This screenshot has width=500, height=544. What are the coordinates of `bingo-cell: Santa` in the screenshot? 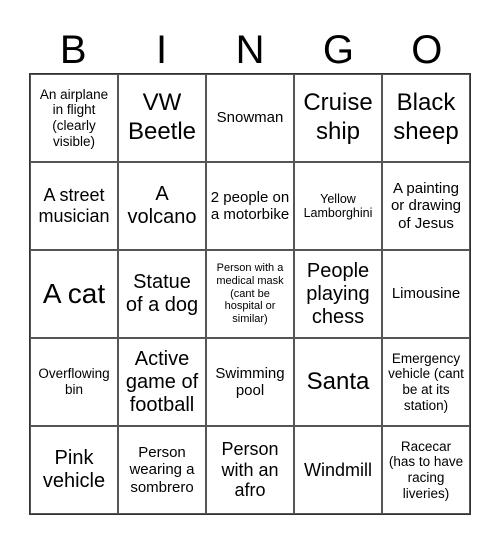 It's located at (338, 382).